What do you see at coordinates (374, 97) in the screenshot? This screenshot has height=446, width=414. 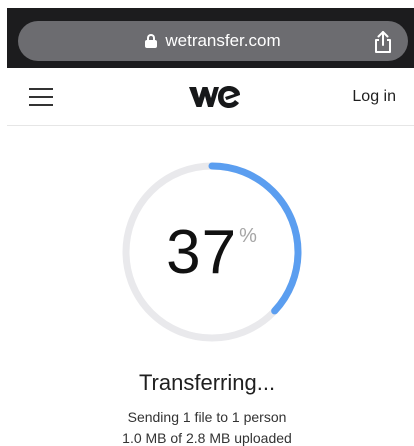 I see `login-link: Log in` at bounding box center [374, 97].